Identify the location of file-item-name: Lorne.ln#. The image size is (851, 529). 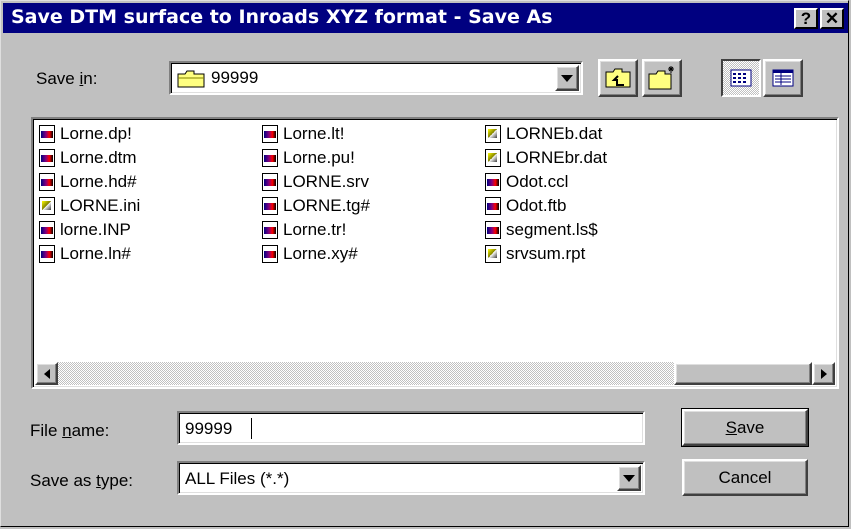
(95, 253).